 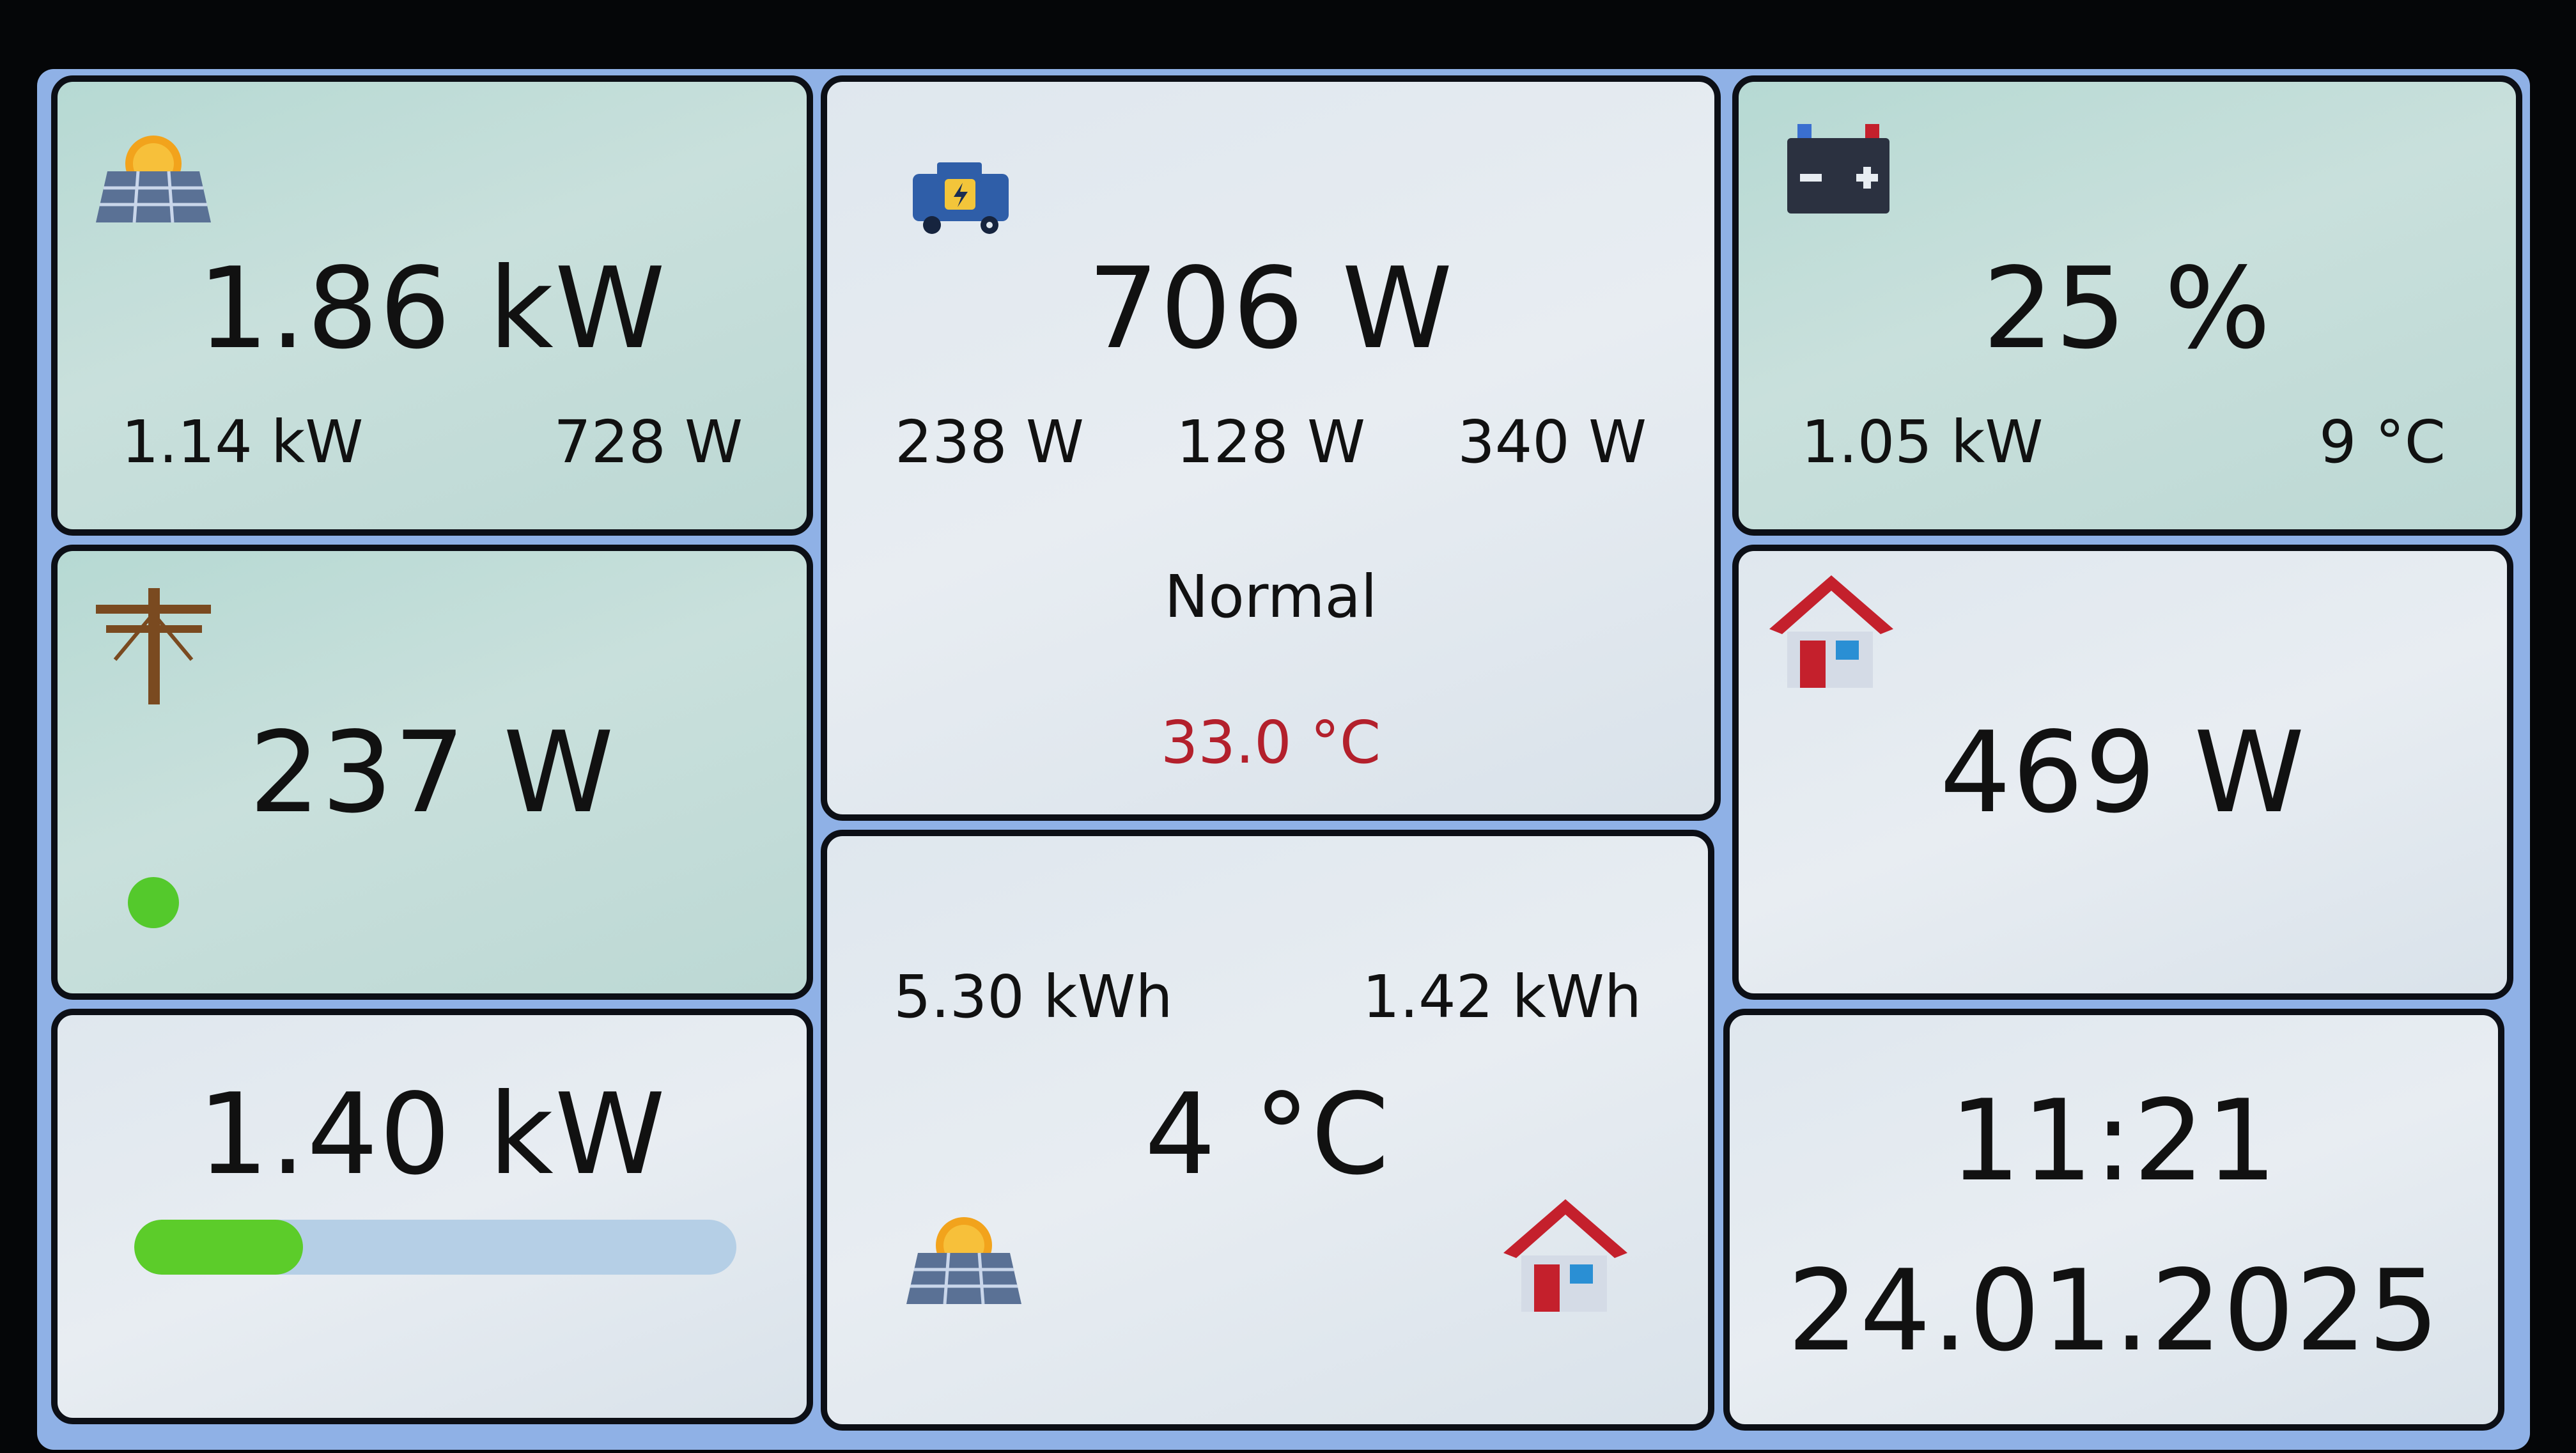 What do you see at coordinates (435, 1247) in the screenshot?
I see `load-progress-bar` at bounding box center [435, 1247].